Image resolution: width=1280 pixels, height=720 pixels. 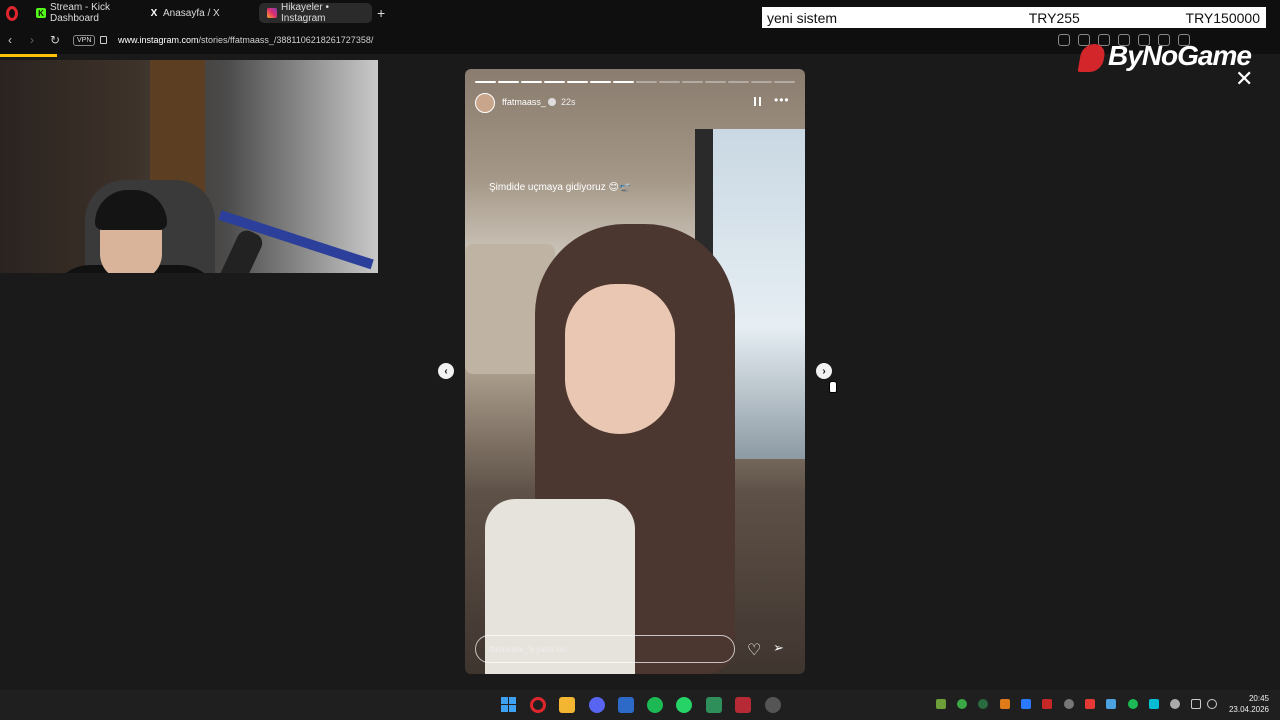 What do you see at coordinates (567, 705) in the screenshot?
I see `file-explorer-icon` at bounding box center [567, 705].